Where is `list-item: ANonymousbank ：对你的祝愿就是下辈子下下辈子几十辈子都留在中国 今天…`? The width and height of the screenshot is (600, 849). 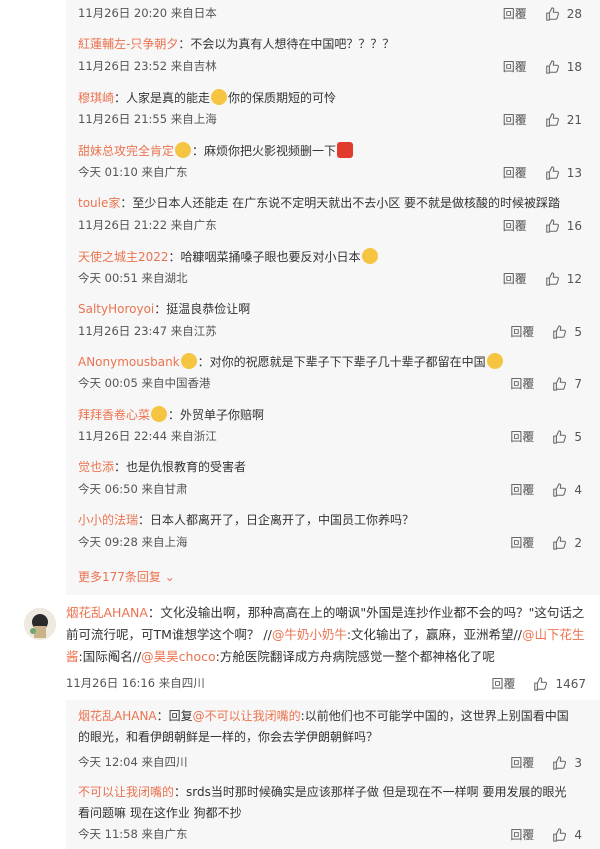 list-item: ANonymousbank ：对你的祝愿就是下辈子下下辈子几十辈子都留在中国 今天… is located at coordinates (334, 375).